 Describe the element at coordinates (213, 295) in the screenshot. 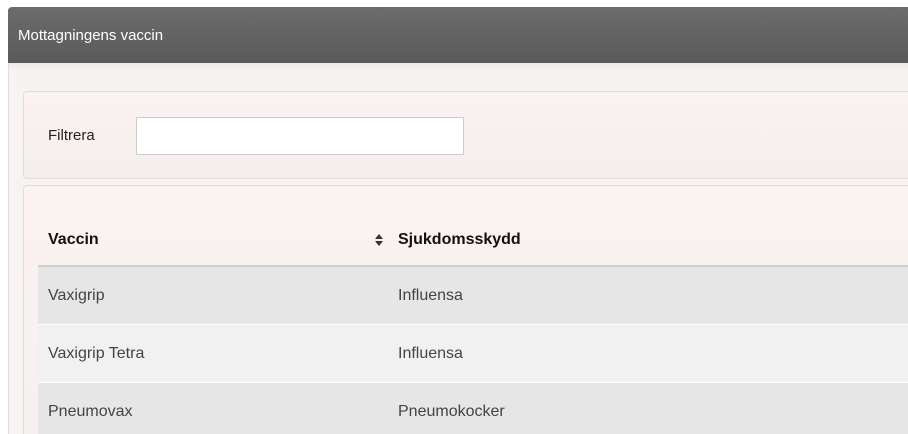

I see `cell-vaccin: Vaxigrip` at that location.